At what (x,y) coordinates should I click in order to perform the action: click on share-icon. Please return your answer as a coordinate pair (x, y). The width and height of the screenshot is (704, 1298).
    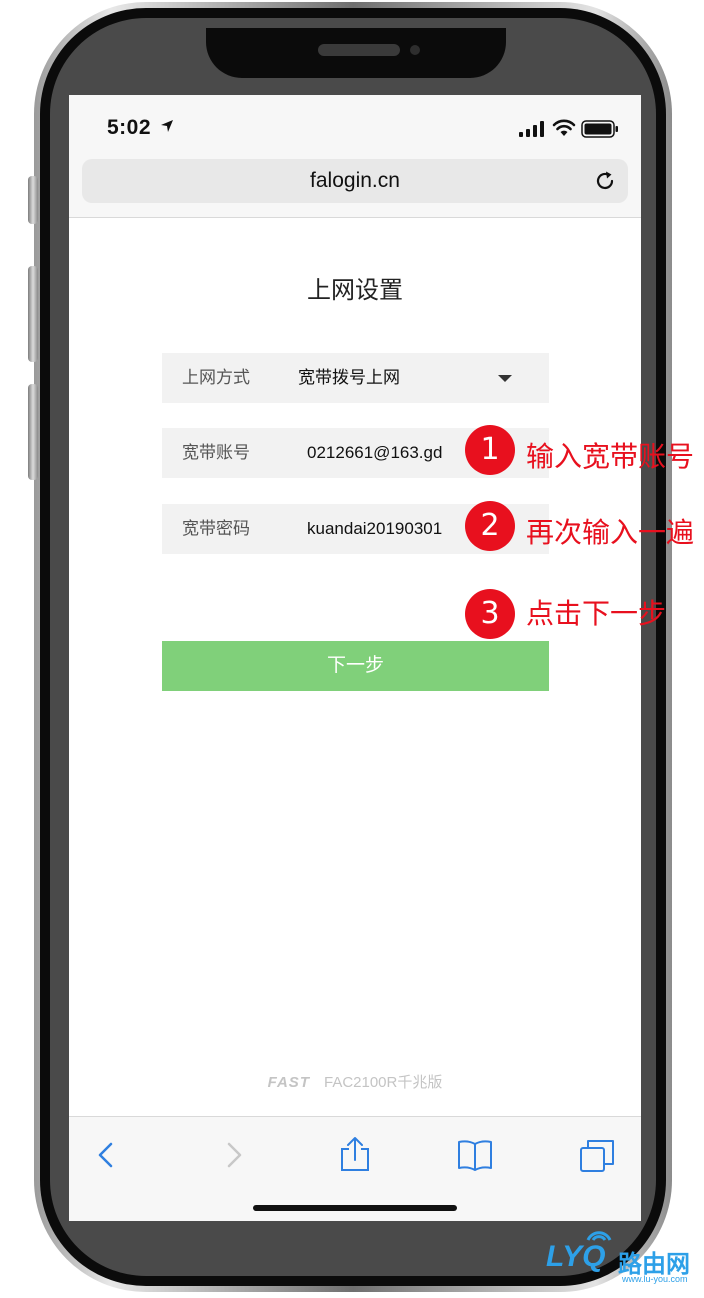
    Looking at the image, I should click on (355, 1155).